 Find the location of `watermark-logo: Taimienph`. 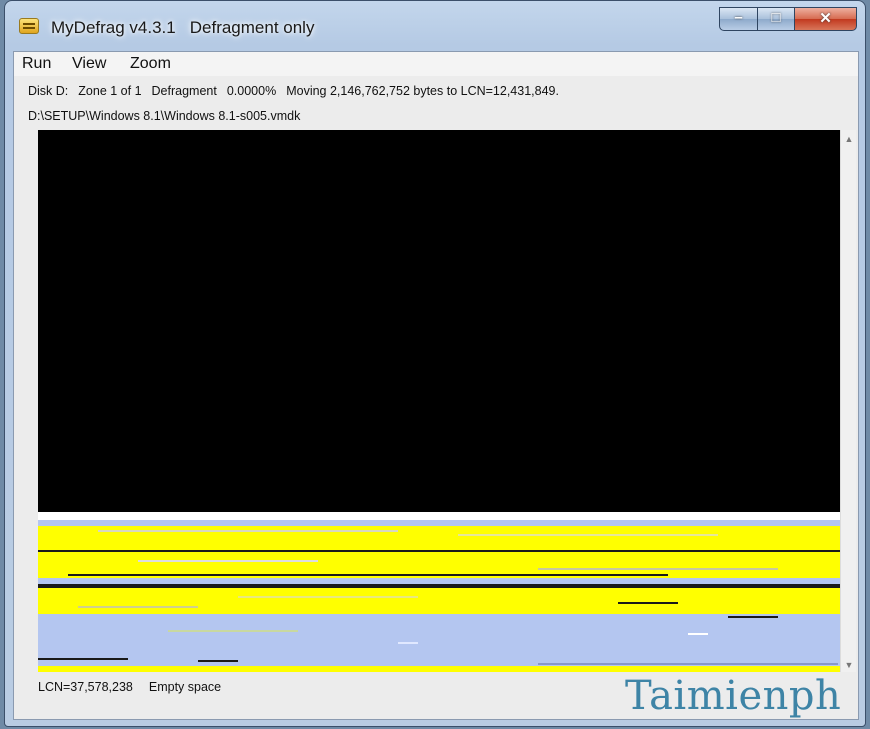

watermark-logo: Taimienph is located at coordinates (733, 696).